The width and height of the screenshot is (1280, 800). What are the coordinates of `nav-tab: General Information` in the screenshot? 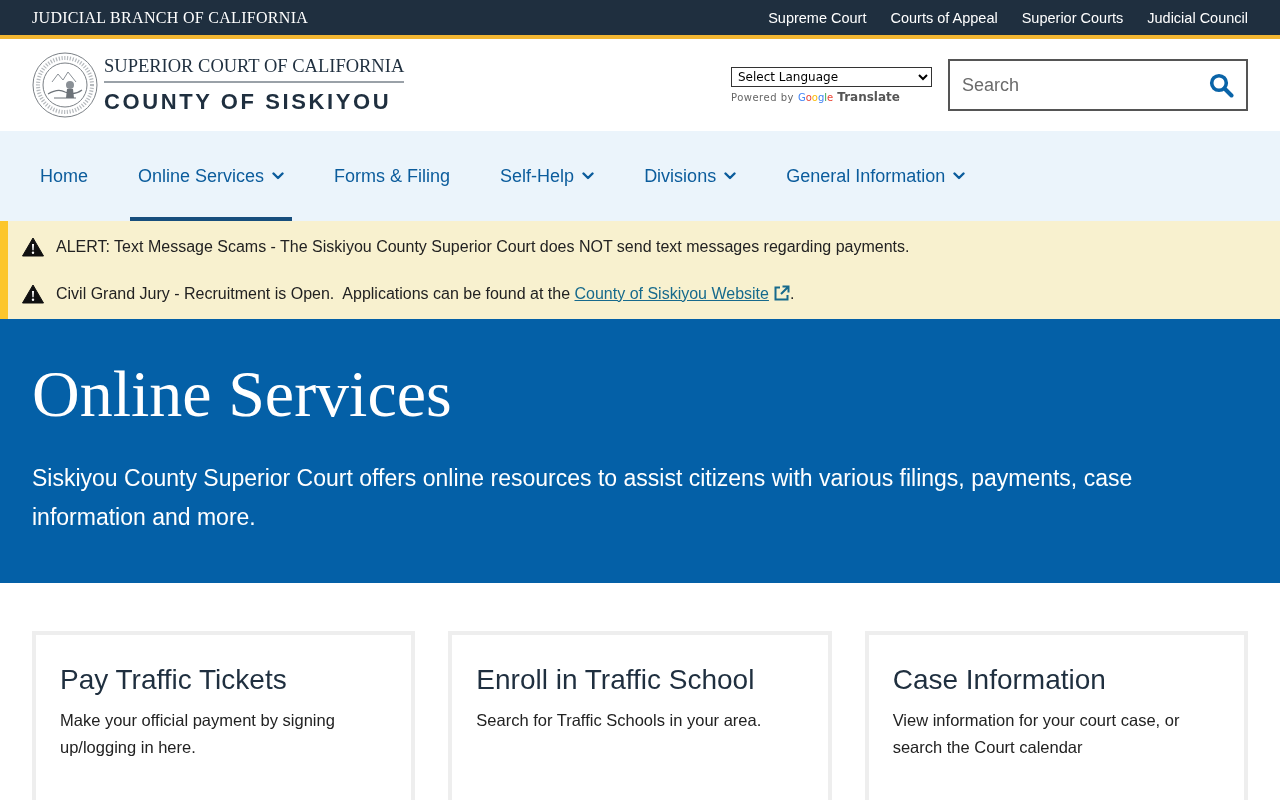 It's located at (876, 176).